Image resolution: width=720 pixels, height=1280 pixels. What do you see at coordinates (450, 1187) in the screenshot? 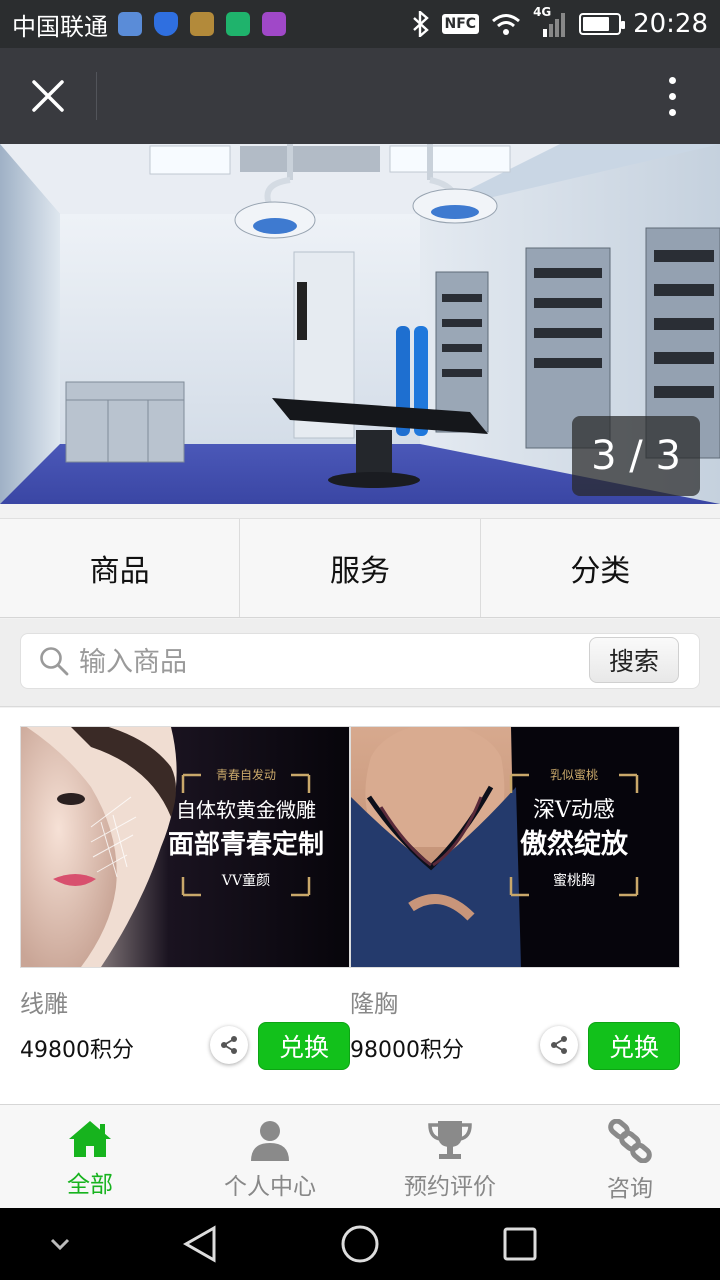
I see `nav-label: 预约评价` at bounding box center [450, 1187].